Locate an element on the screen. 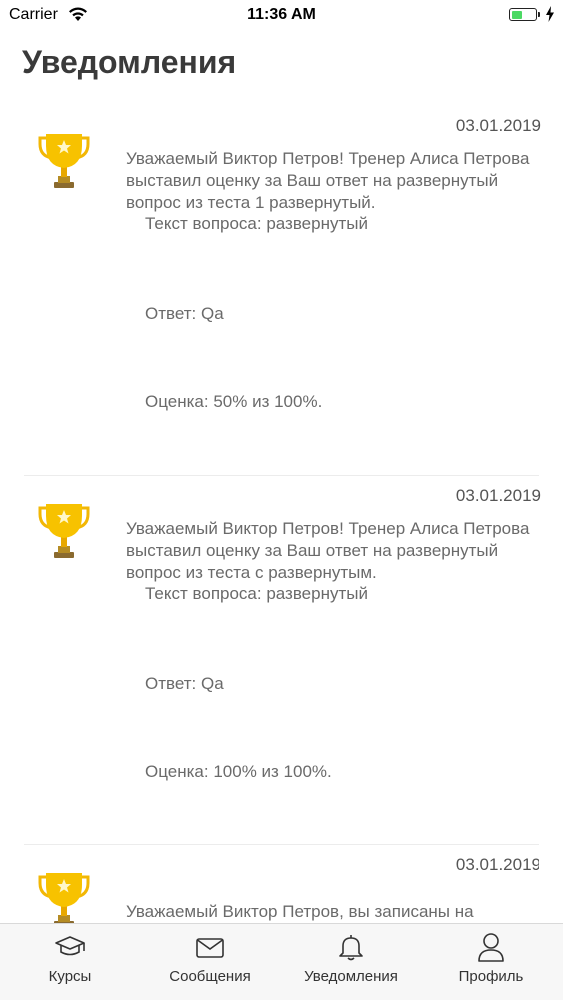 This screenshot has width=563, height=1000. tab-courses: Курсы is located at coordinates (70, 962).